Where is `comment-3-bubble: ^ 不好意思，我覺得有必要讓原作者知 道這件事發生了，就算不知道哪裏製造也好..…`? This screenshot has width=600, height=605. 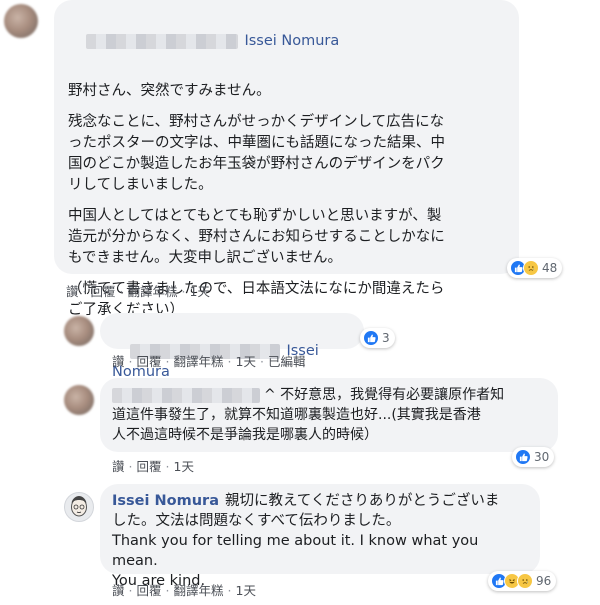 comment-3-bubble: ^ 不好意思，我覺得有必要讓原作者知 道這件事發生了，就算不知道哪裏製造也好..… is located at coordinates (329, 415).